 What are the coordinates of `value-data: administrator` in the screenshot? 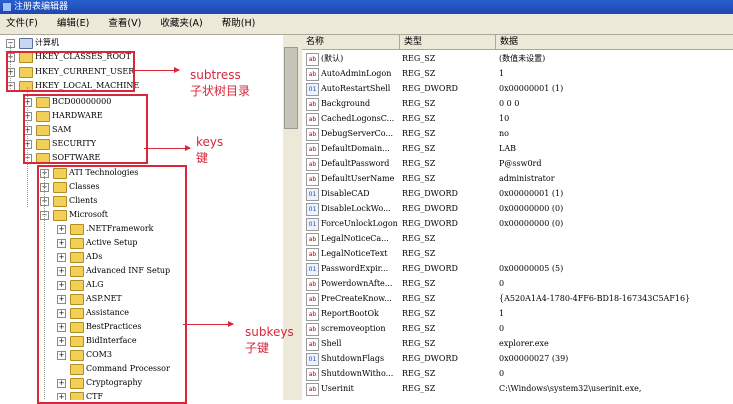 It's located at (527, 178).